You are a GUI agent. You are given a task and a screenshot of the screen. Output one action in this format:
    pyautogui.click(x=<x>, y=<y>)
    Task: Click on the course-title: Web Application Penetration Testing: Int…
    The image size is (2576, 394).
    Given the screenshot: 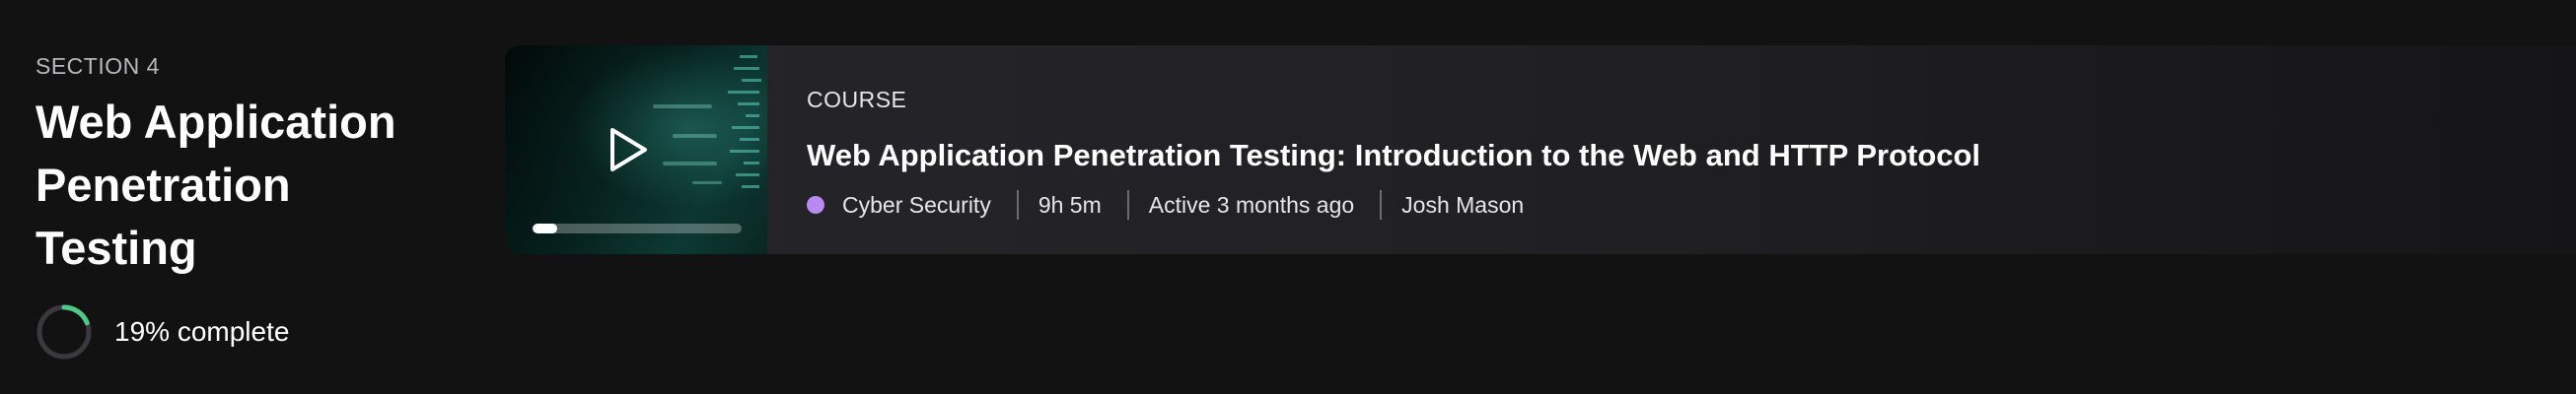 What is the action you would take?
    pyautogui.click(x=1393, y=155)
    